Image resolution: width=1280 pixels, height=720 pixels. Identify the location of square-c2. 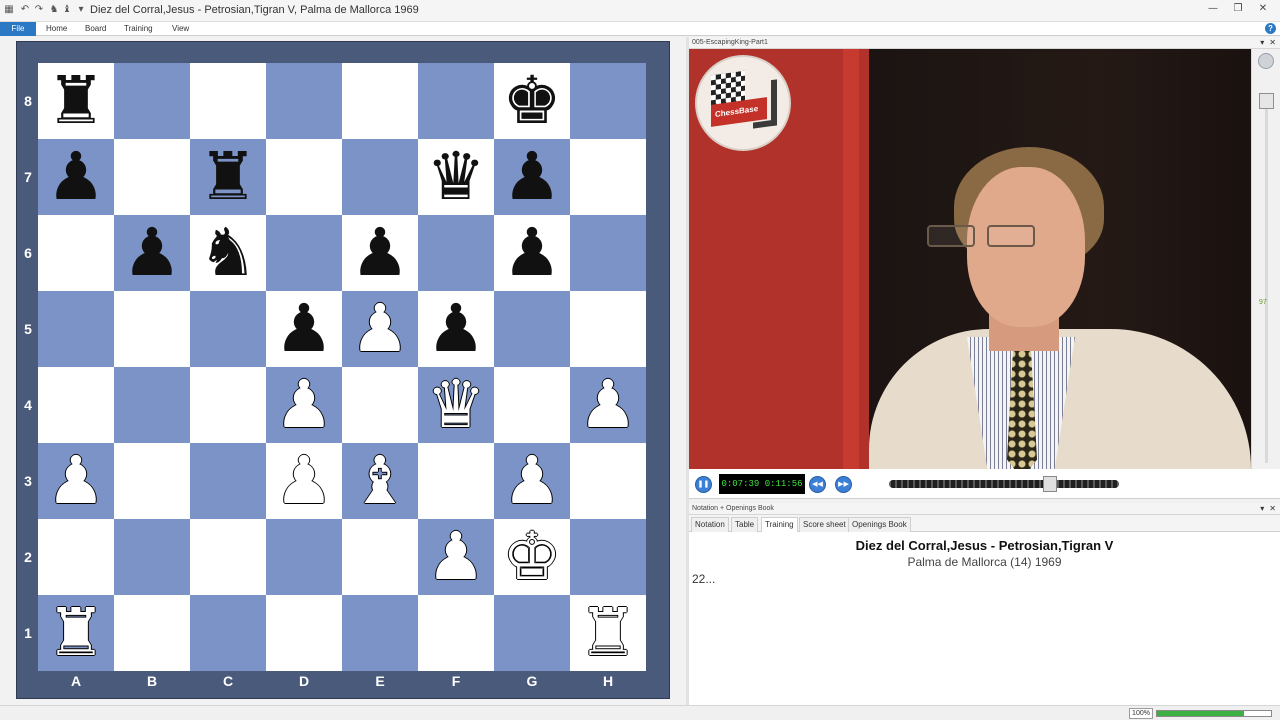
(228, 557).